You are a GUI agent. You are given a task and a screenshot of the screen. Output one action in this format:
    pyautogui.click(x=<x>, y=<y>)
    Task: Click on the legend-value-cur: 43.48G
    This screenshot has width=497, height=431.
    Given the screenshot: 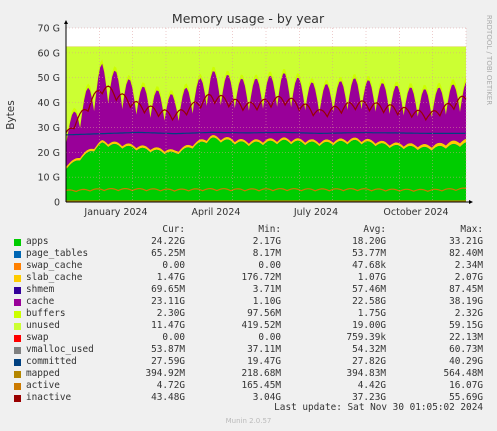 What is the action you would take?
    pyautogui.click(x=168, y=397)
    